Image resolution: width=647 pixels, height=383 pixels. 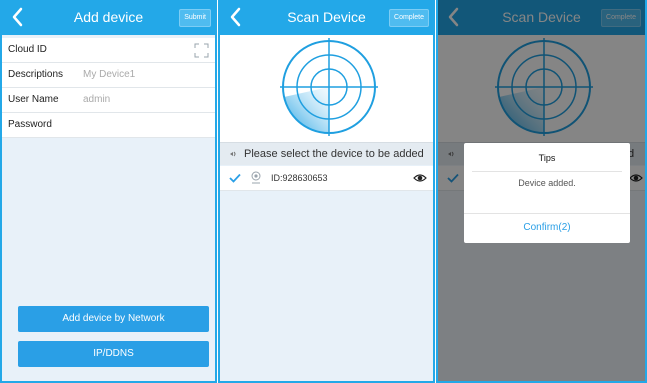 What do you see at coordinates (113, 354) in the screenshot?
I see `ip-ddns-button: IP/DDNS` at bounding box center [113, 354].